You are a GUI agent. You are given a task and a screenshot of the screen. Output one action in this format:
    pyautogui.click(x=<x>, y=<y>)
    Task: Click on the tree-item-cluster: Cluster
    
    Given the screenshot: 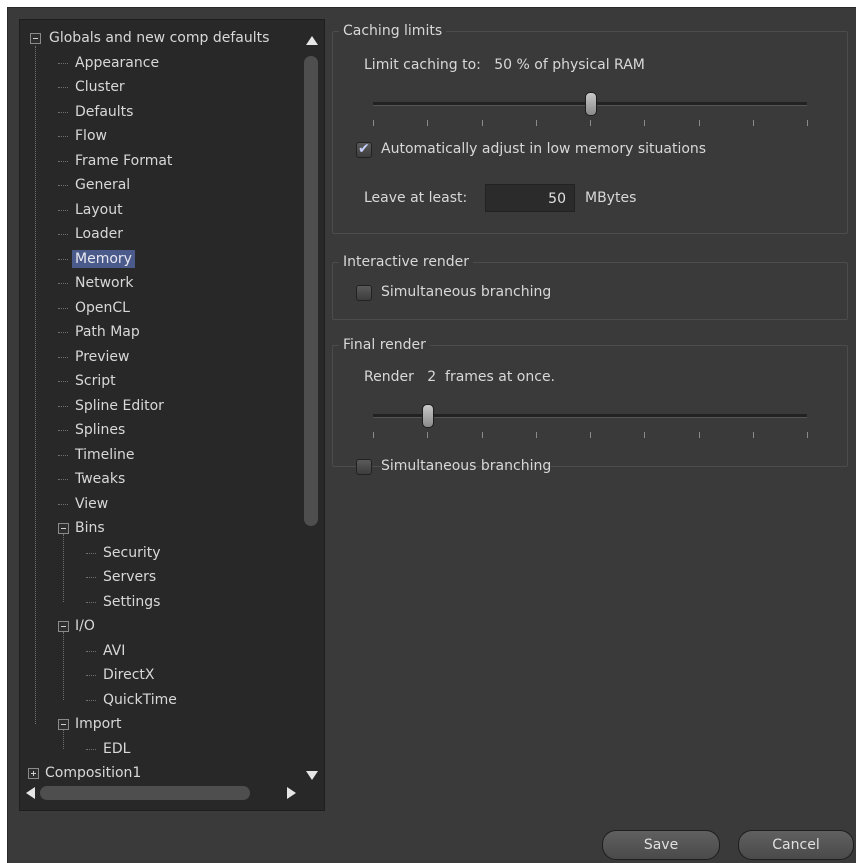 What is the action you would take?
    pyautogui.click(x=100, y=87)
    